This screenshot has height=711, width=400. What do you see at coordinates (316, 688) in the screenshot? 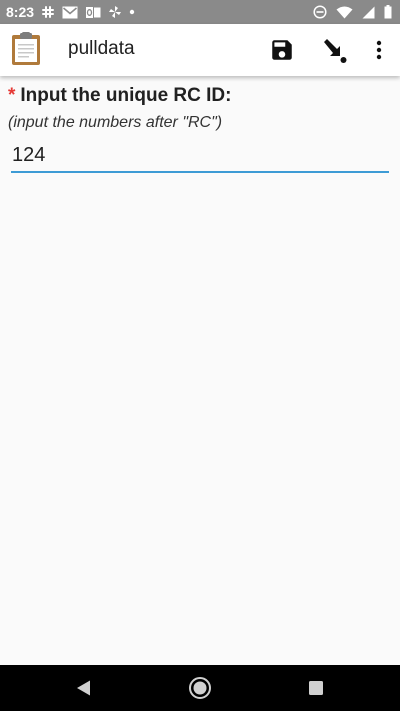
I see `recents-icon` at bounding box center [316, 688].